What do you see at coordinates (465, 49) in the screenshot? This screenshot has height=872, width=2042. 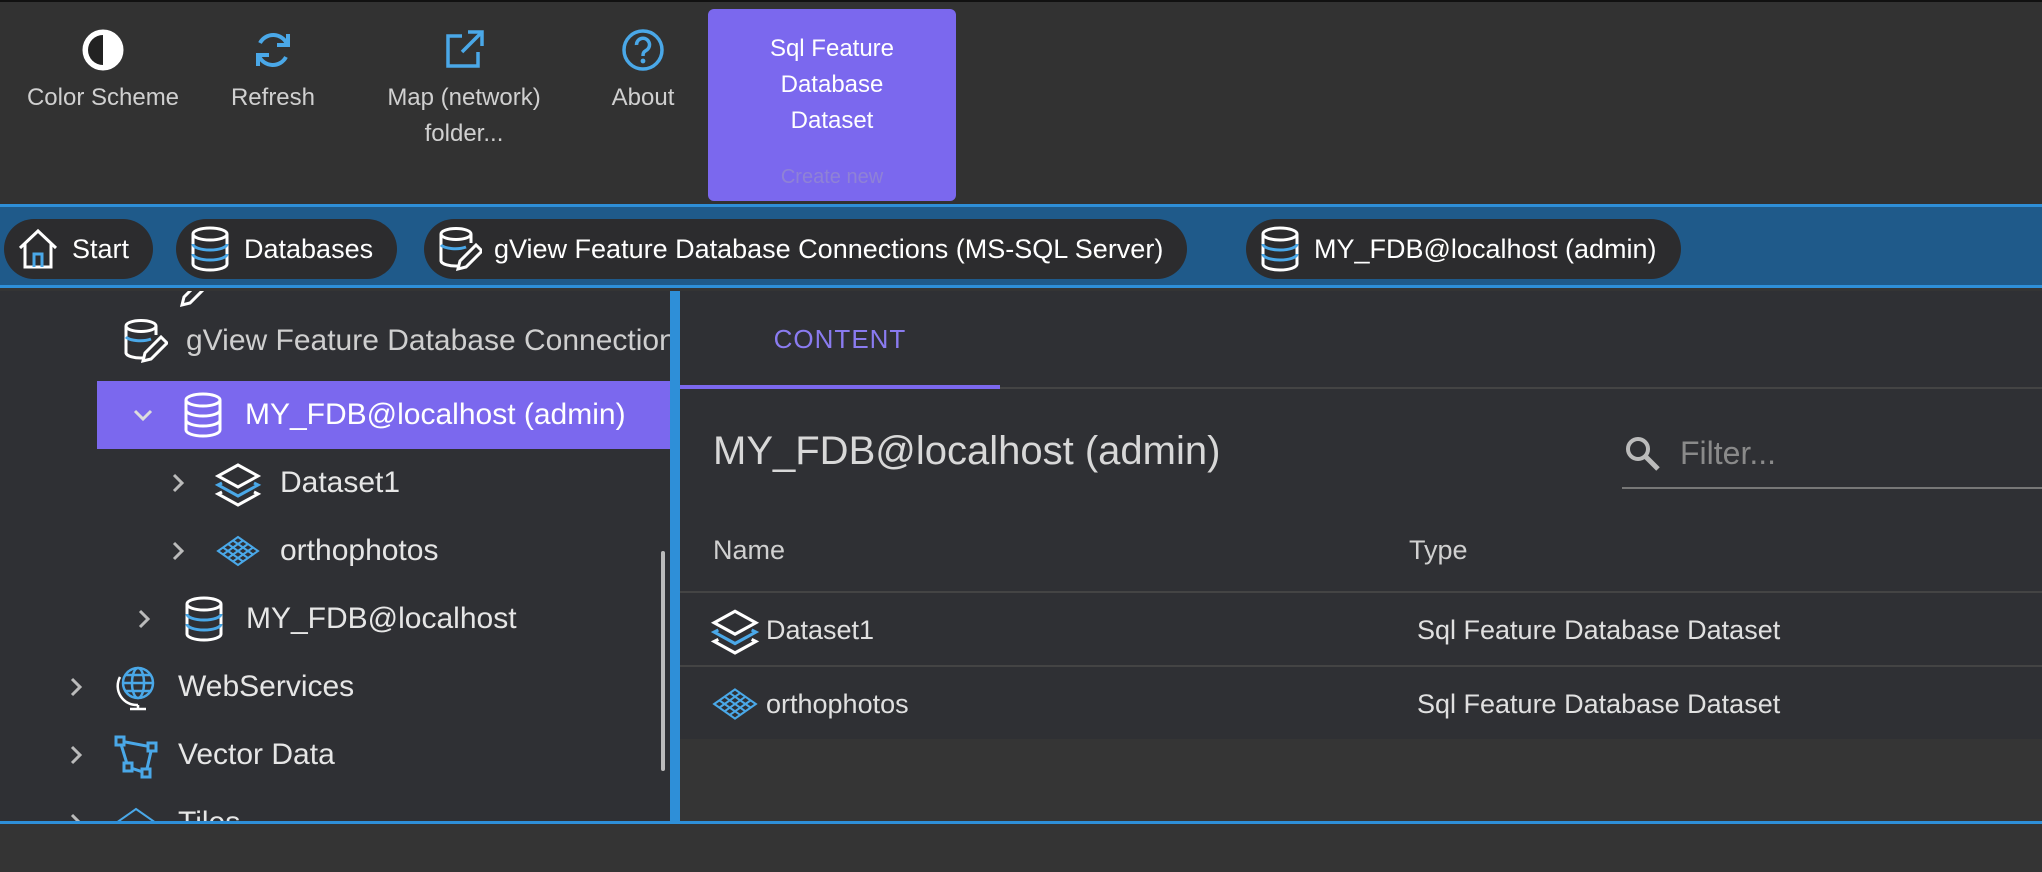 I see `open-external-icon` at bounding box center [465, 49].